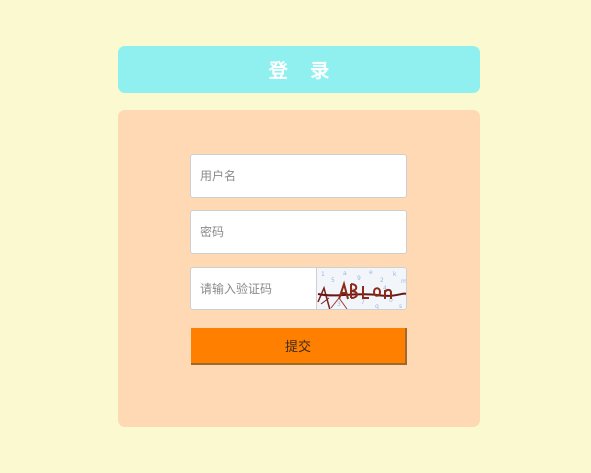 The width and height of the screenshot is (591, 473). Describe the element at coordinates (303, 71) in the screenshot. I see `login-title: 登 录` at that location.